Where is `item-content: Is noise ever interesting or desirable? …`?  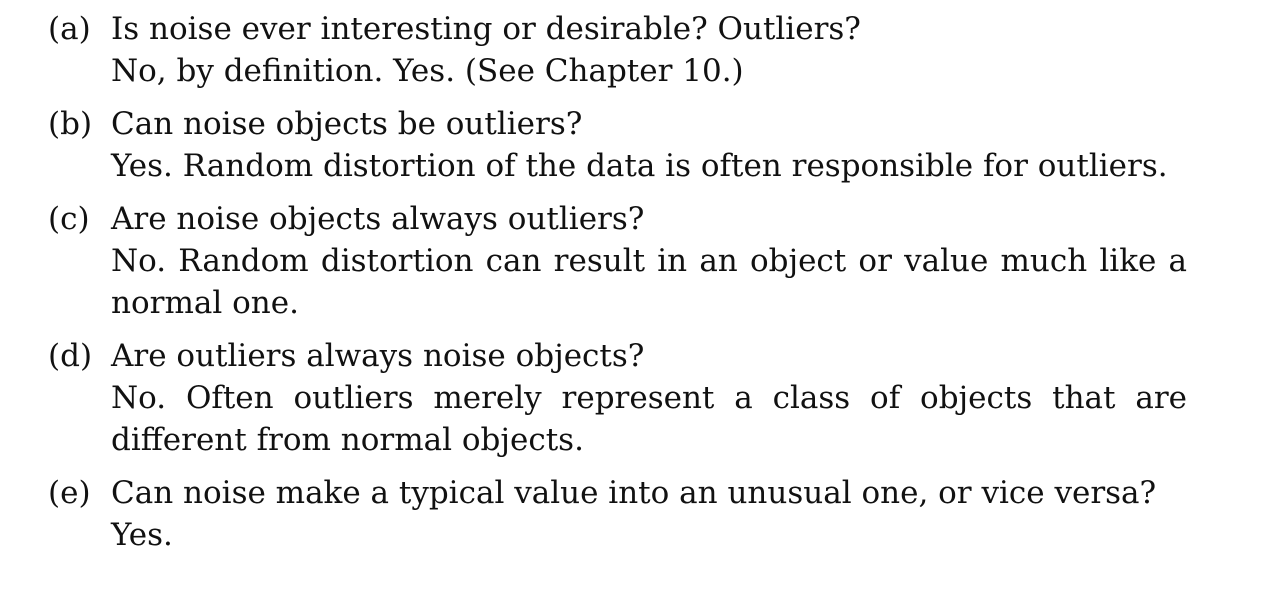
item-content: Is noise ever interesting or desirable? … is located at coordinates (649, 50).